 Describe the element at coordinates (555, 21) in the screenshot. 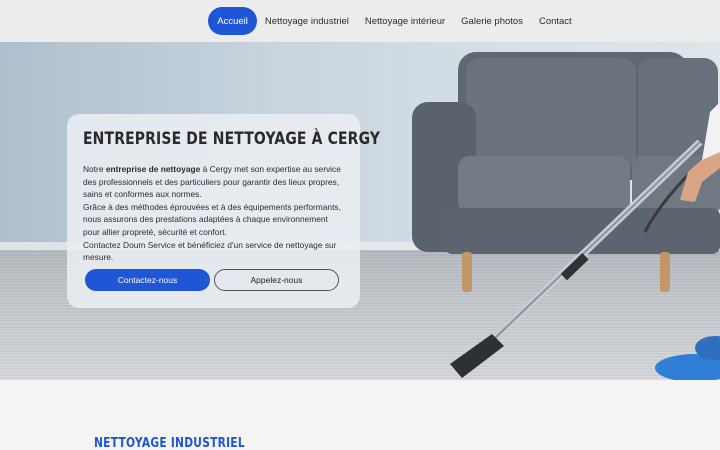

I see `nav-item-contact: Contact` at that location.